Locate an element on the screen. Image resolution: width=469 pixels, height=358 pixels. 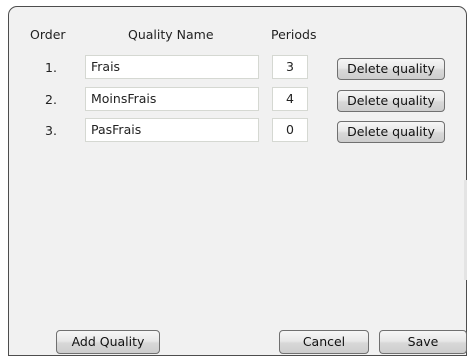
row-order-3: 3. is located at coordinates (51, 130).